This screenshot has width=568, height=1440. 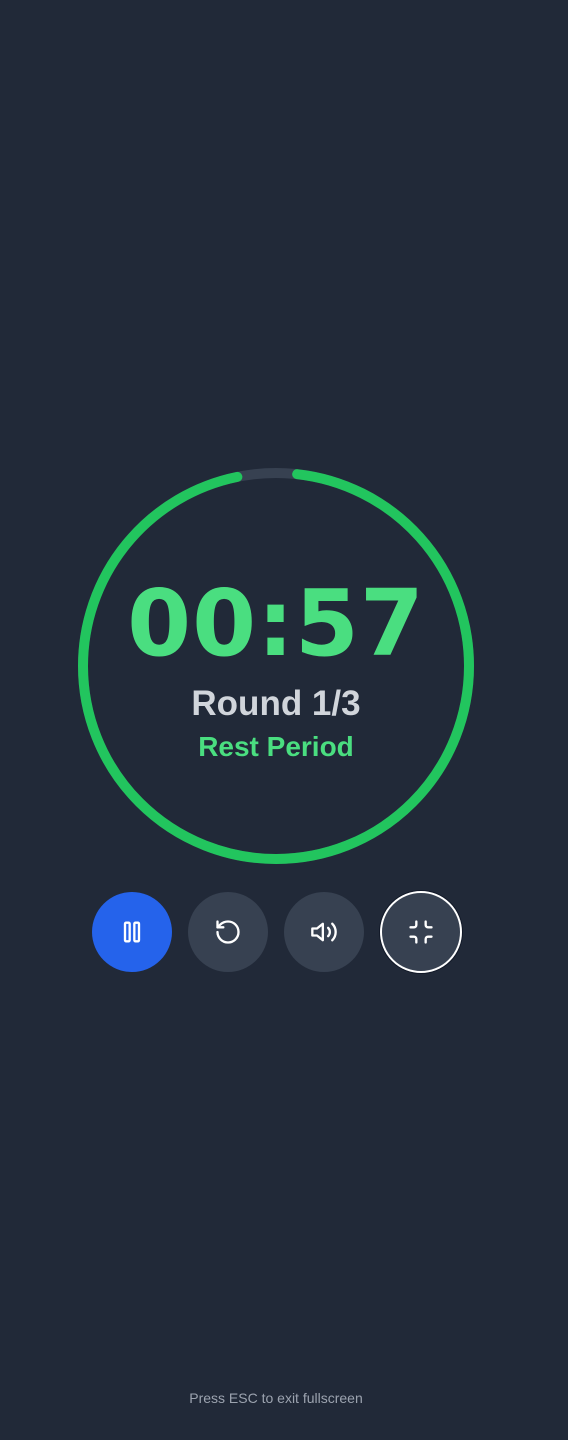 I want to click on phase-label: Rest Period, so click(x=276, y=746).